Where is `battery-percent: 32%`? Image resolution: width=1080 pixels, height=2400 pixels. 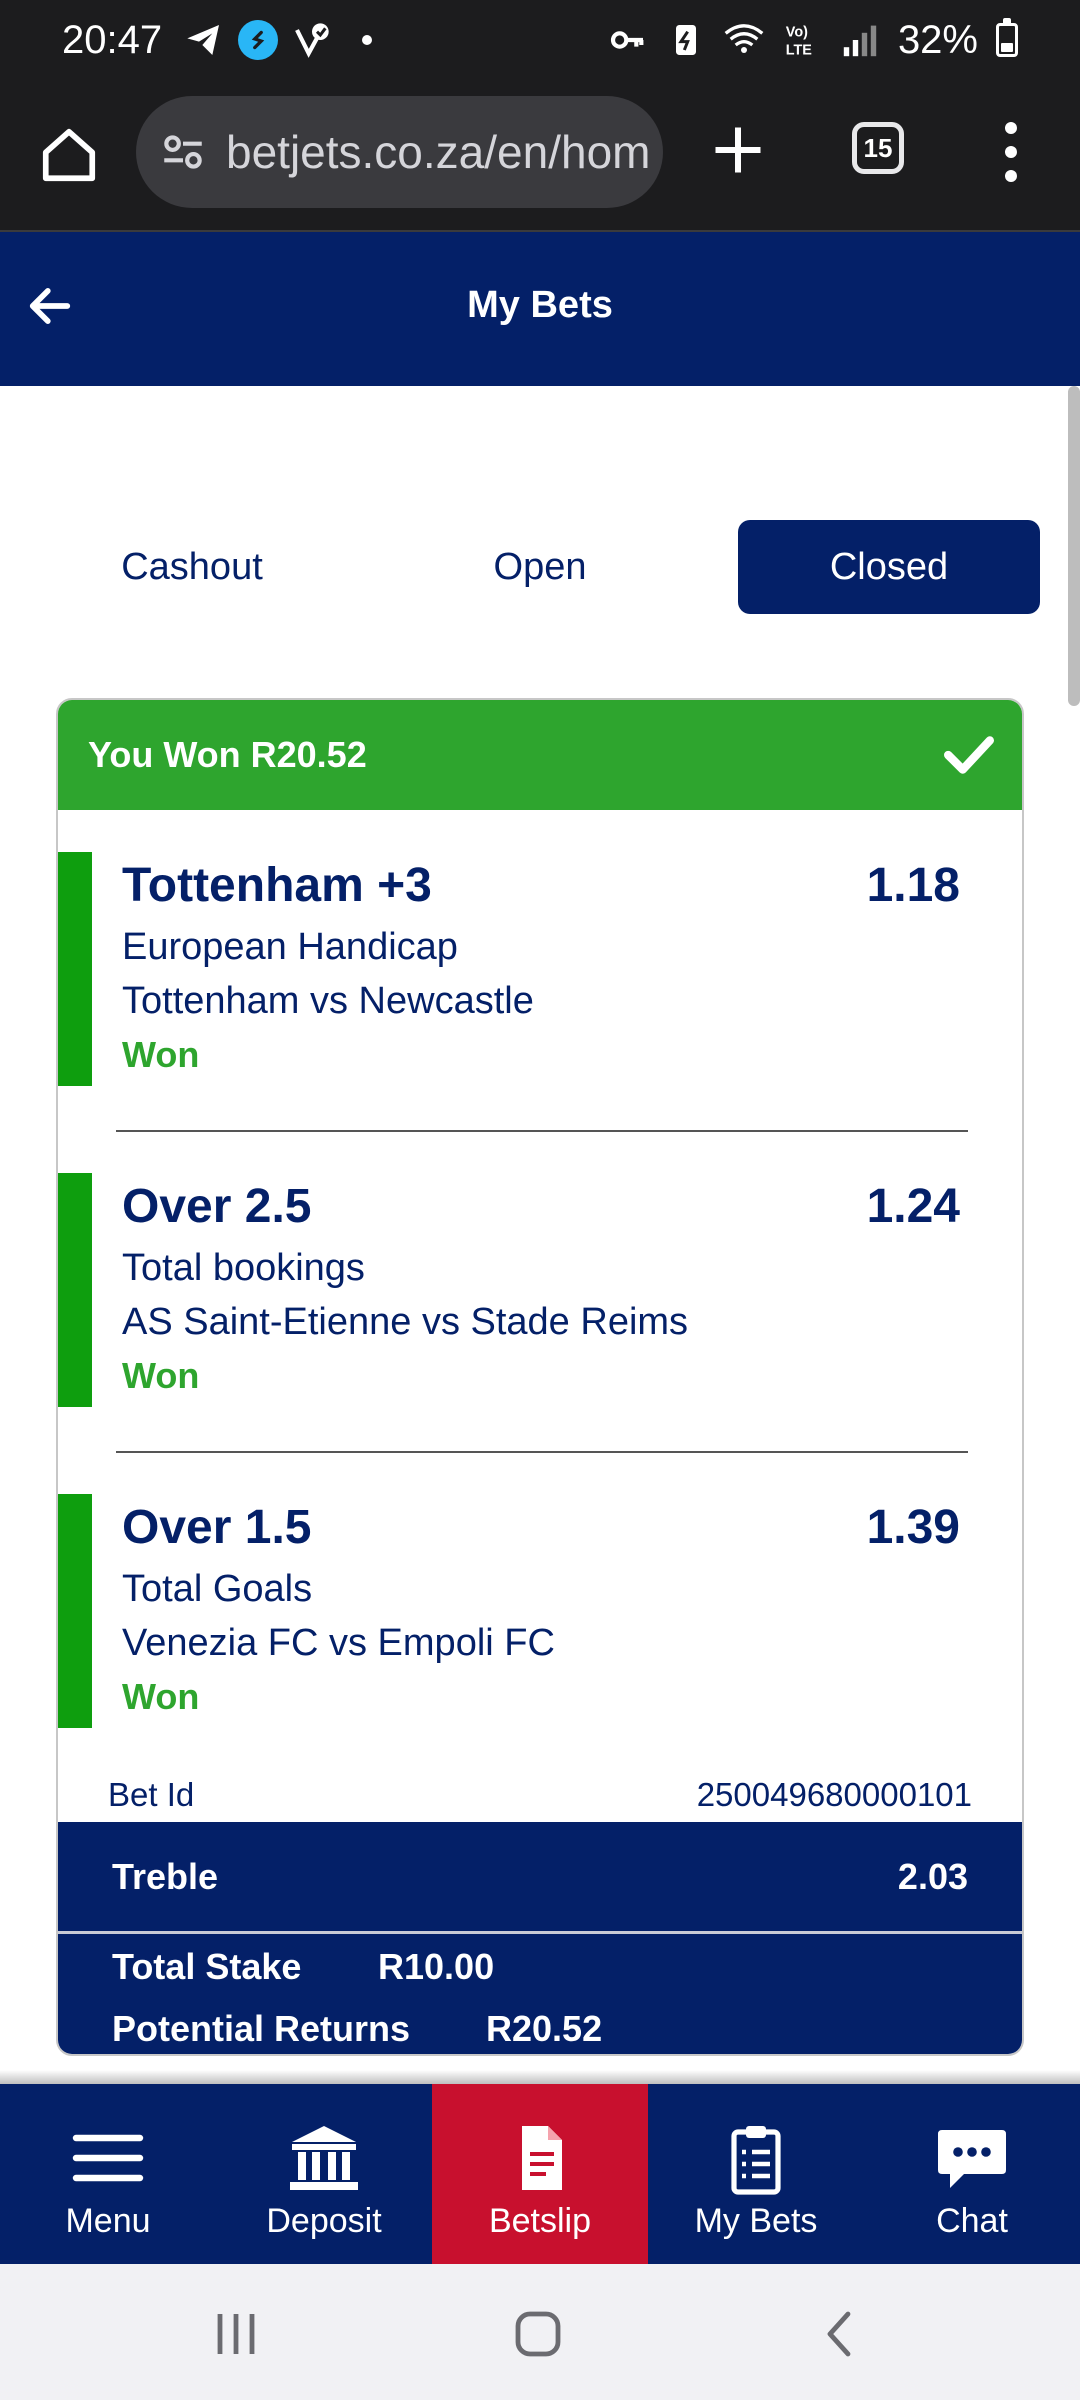
battery-percent: 32% is located at coordinates (937, 39).